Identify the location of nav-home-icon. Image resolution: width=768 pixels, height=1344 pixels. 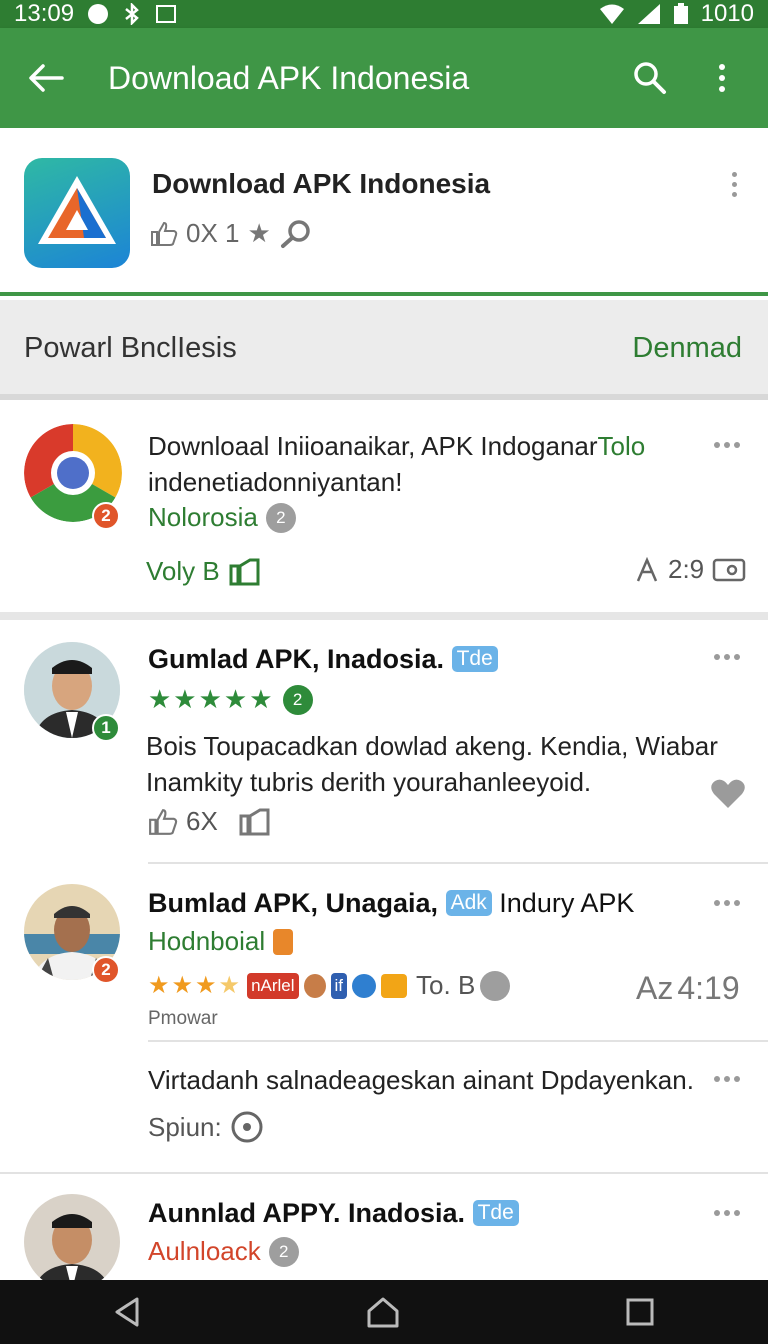
(383, 1312).